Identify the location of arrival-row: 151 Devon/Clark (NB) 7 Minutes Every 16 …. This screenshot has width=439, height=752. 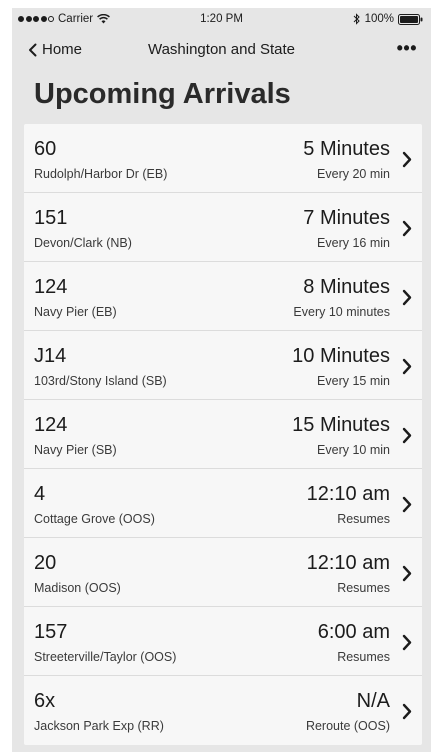
(223, 227).